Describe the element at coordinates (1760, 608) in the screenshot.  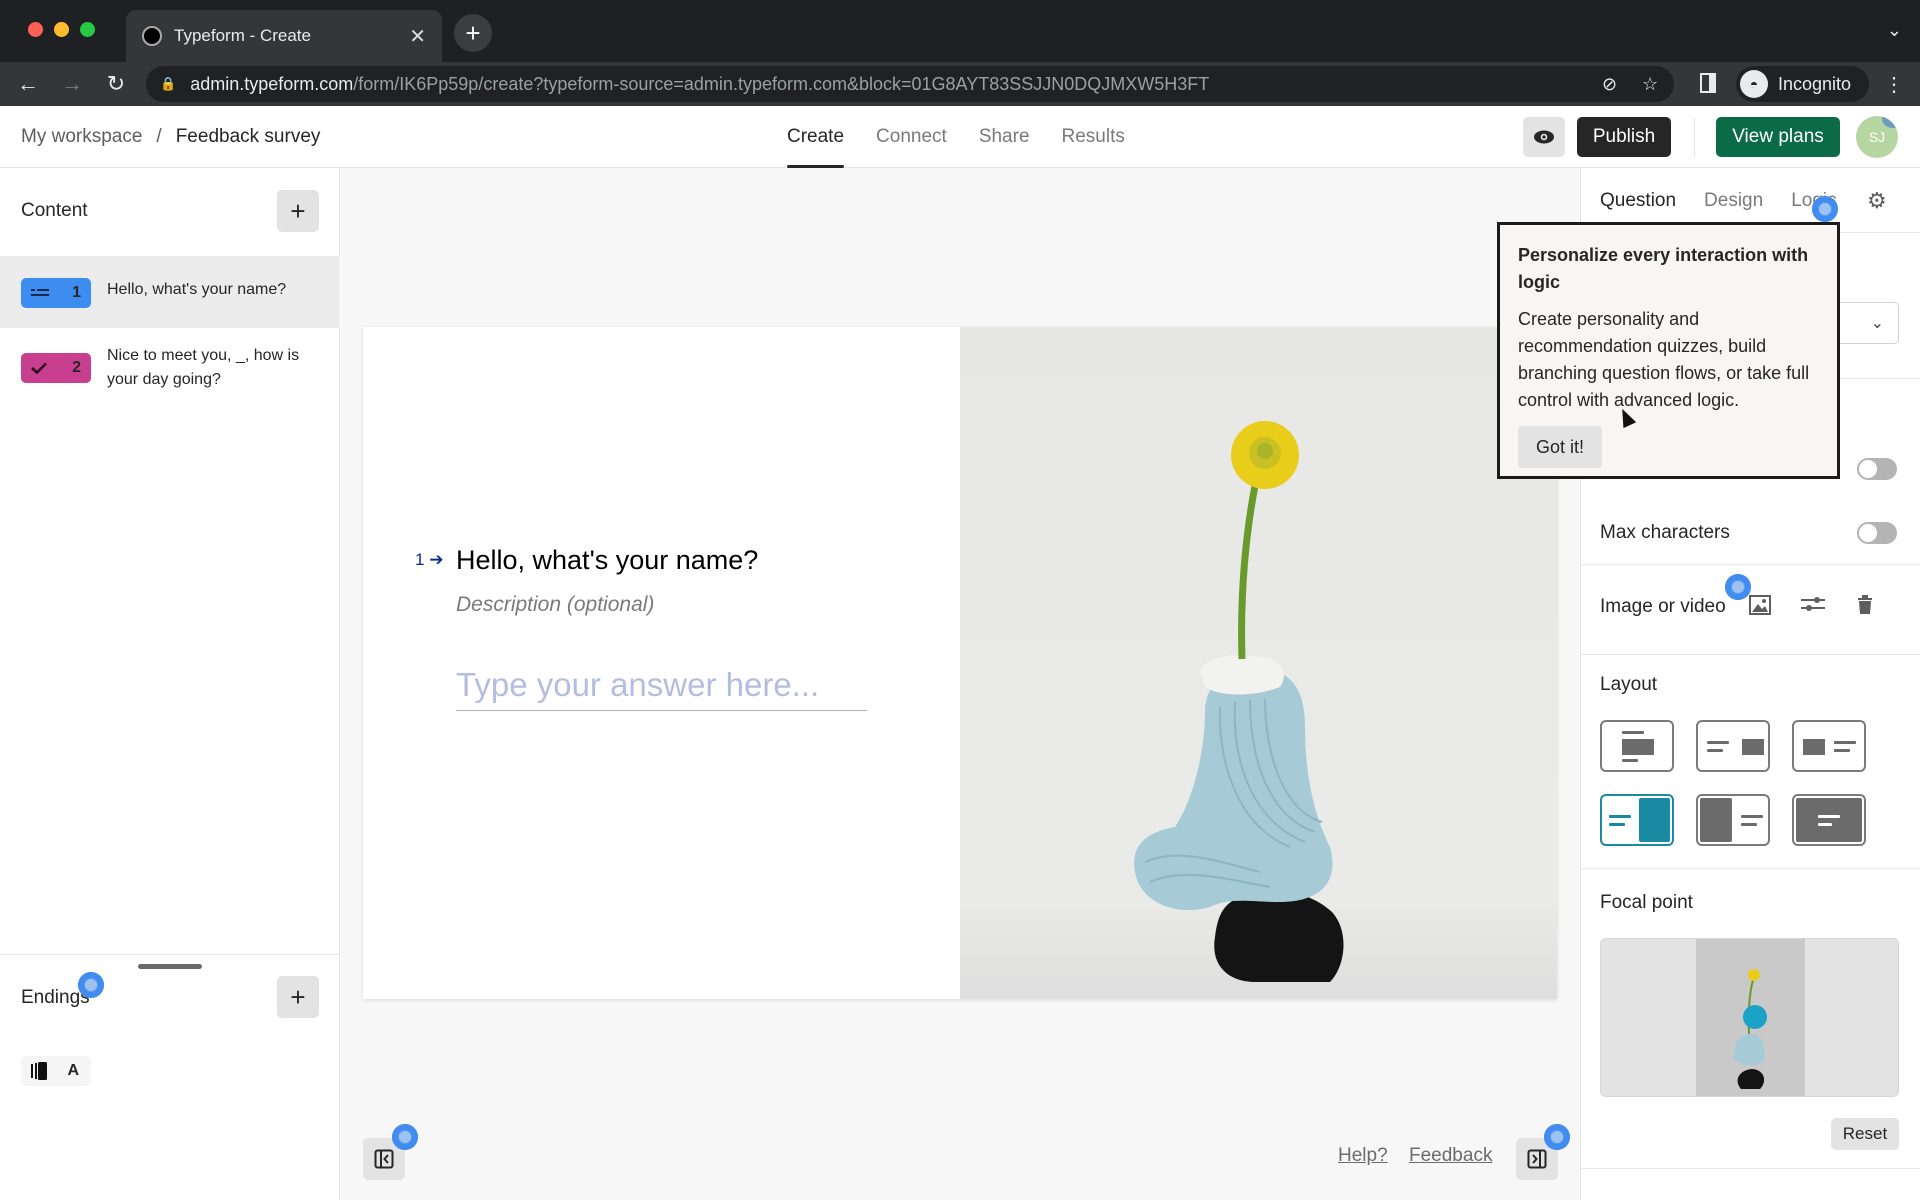
I see `image-icon` at that location.